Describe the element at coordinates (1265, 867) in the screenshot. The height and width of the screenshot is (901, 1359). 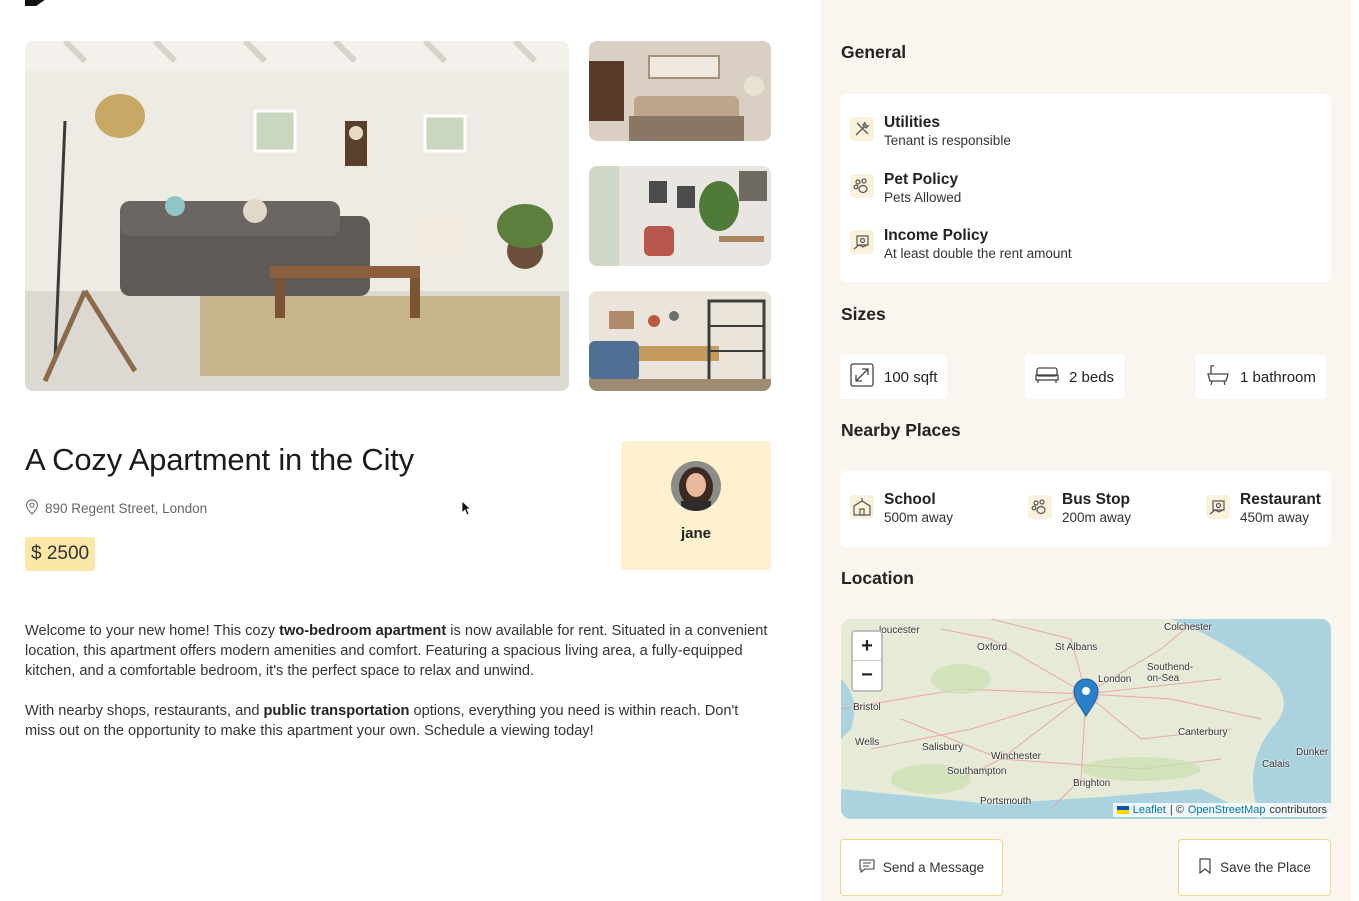
I see `save-place-label: Save the Place` at that location.